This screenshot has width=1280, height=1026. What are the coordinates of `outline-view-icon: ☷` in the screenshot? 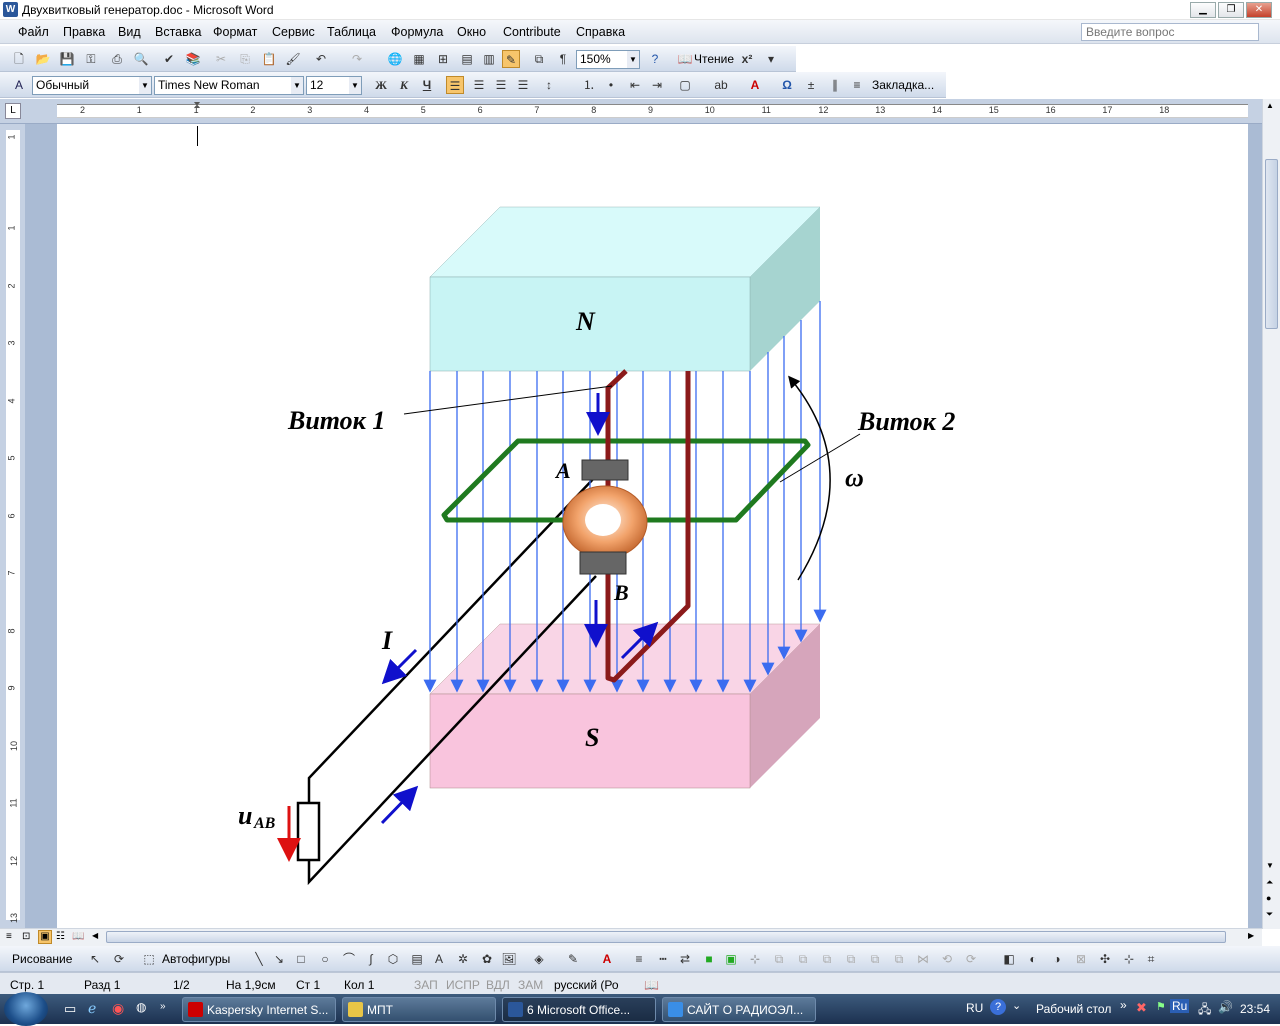 It's located at (60, 936).